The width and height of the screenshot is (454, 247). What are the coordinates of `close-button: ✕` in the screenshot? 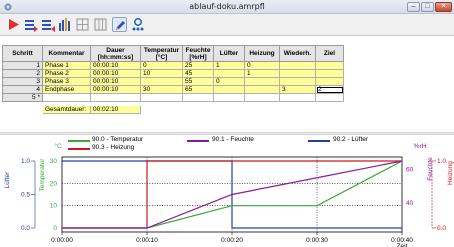 It's located at (443, 7).